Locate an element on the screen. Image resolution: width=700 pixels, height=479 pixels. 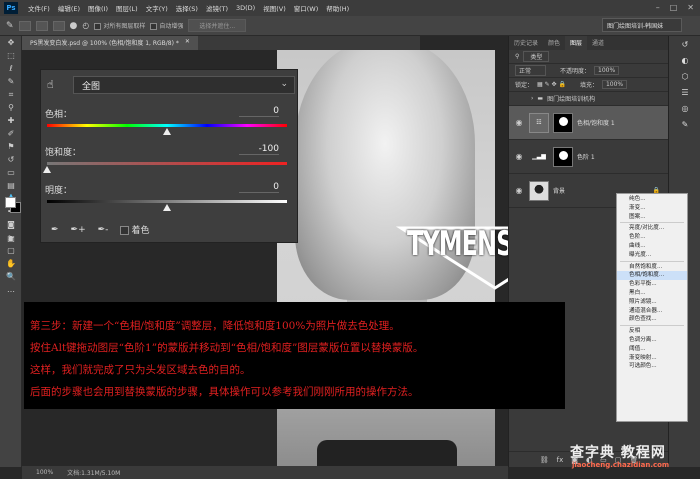
menu-select: 选择(S) is located at coordinates (187, 8).